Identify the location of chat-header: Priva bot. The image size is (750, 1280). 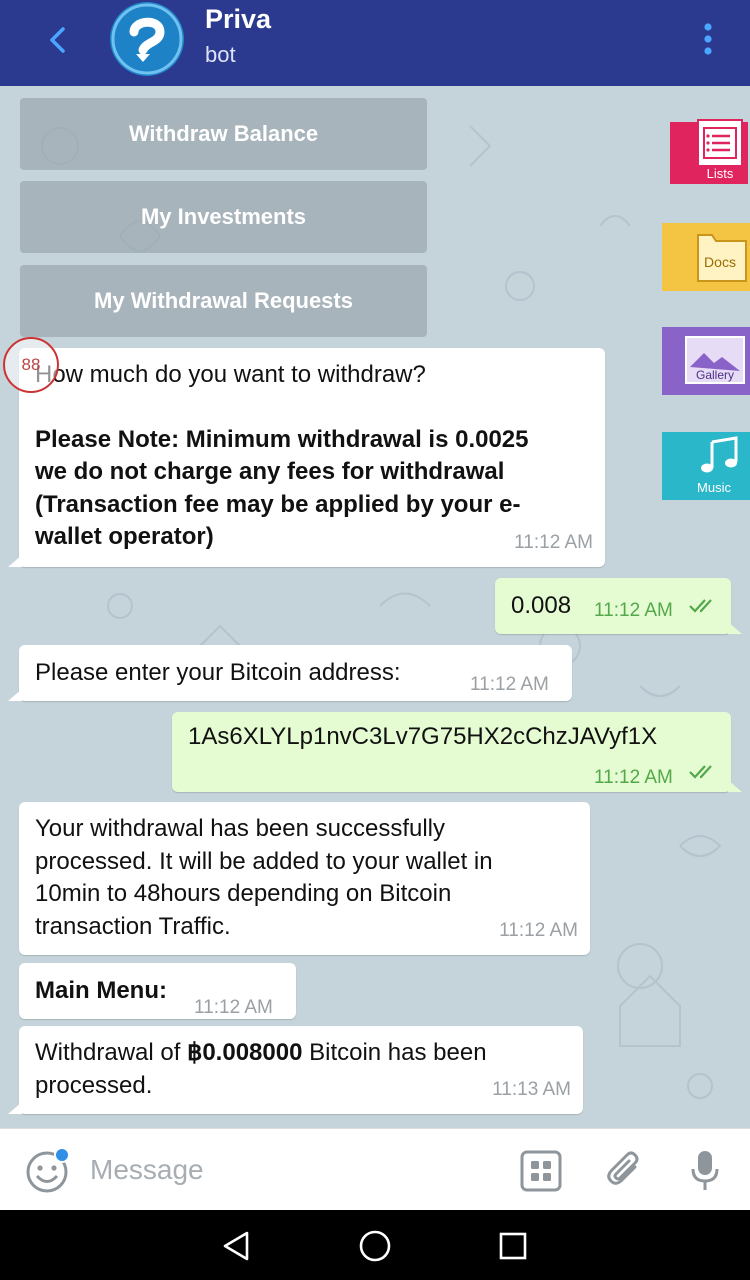
(375, 43).